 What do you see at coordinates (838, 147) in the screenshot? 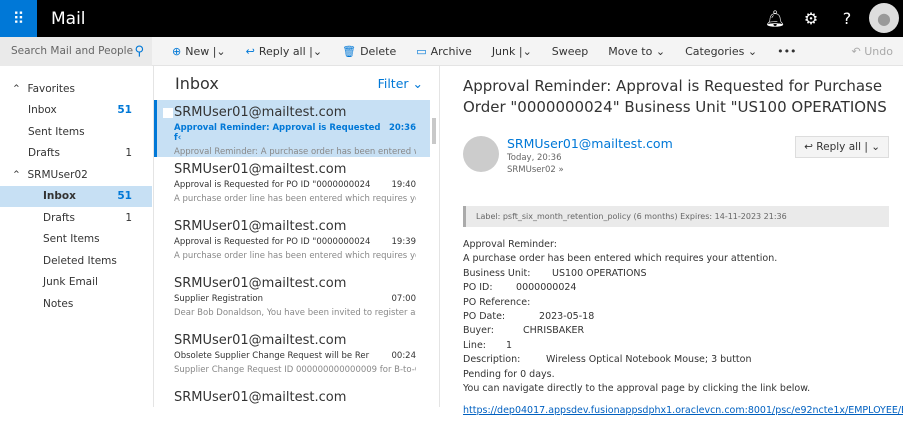
I see `reply-all-label: Reply all` at bounding box center [838, 147].